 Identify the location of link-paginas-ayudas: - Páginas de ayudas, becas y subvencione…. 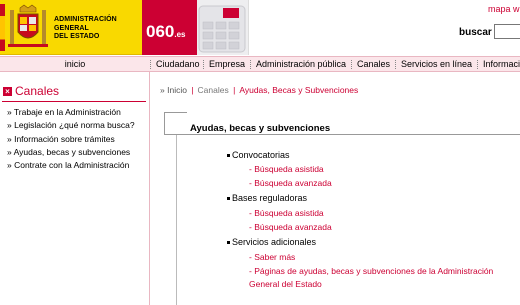
(384, 278).